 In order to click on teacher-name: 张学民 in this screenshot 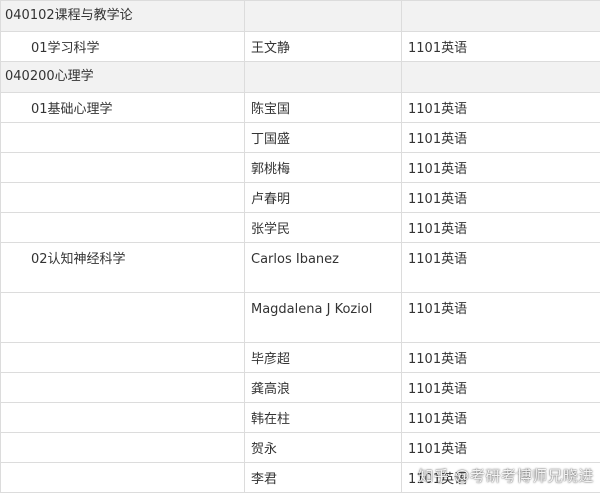, I will do `click(323, 227)`.